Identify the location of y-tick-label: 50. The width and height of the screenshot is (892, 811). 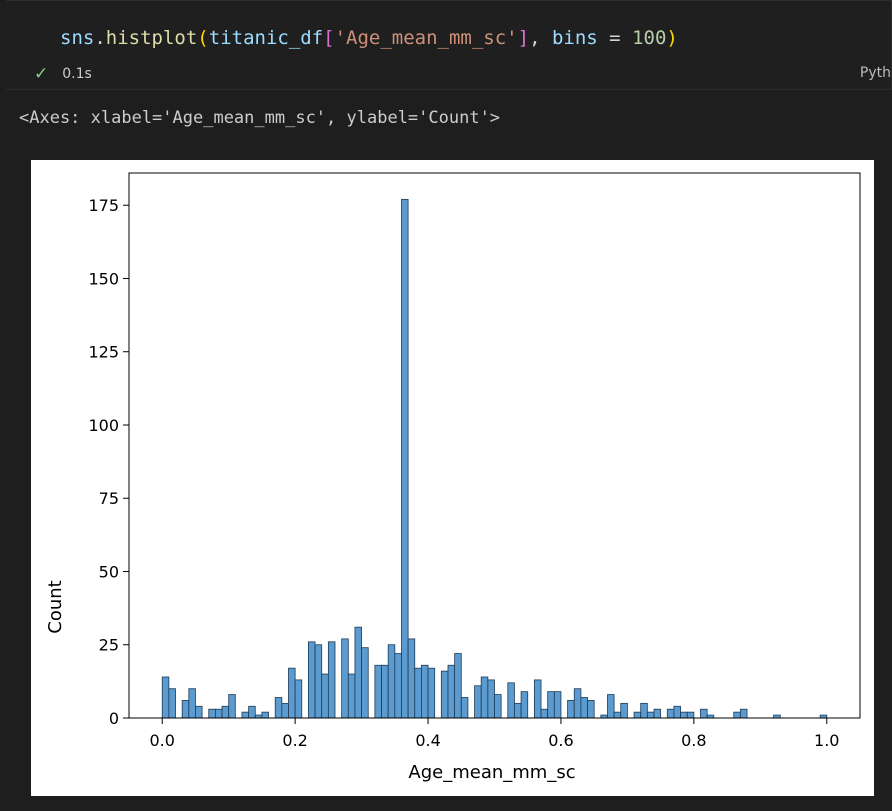
(109, 571).